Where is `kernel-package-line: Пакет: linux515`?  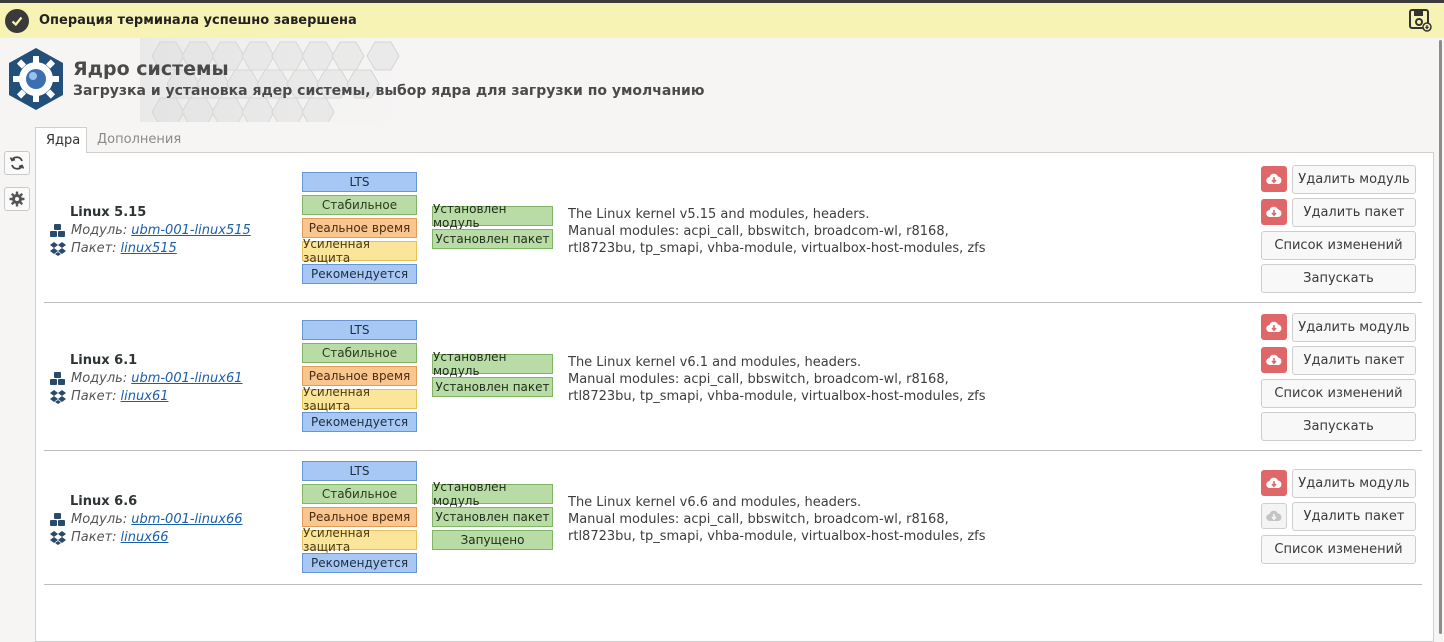
kernel-package-line: Пакет: linux515 is located at coordinates (113, 248).